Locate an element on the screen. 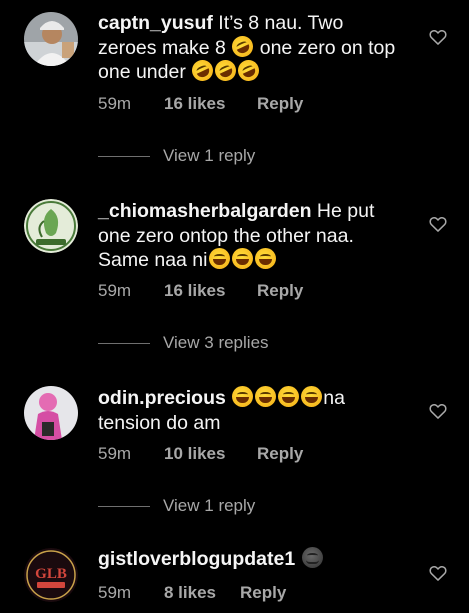 This screenshot has height=613, width=469. herbal-logo-avatar-icon is located at coordinates (51, 226).